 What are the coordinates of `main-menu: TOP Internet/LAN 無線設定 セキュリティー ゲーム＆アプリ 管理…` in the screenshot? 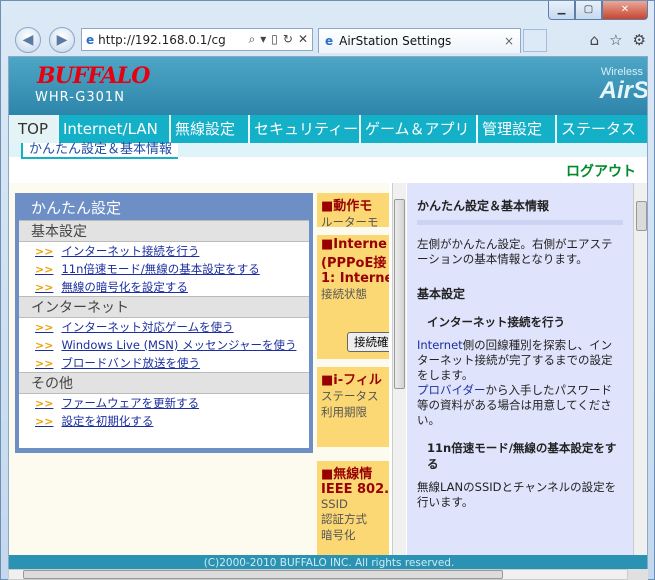 It's located at (328, 129).